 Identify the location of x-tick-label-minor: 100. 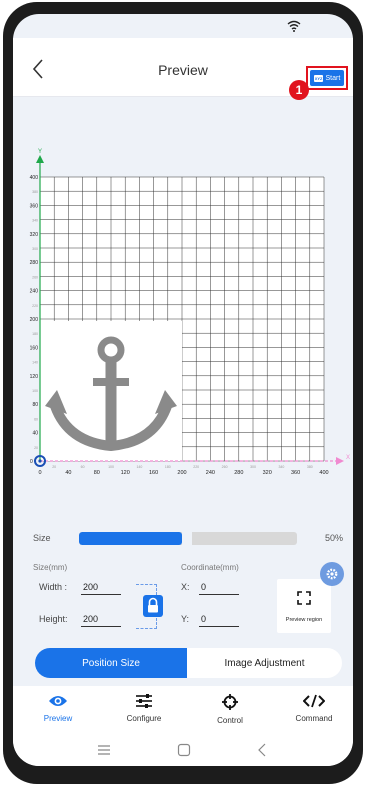
(111, 467).